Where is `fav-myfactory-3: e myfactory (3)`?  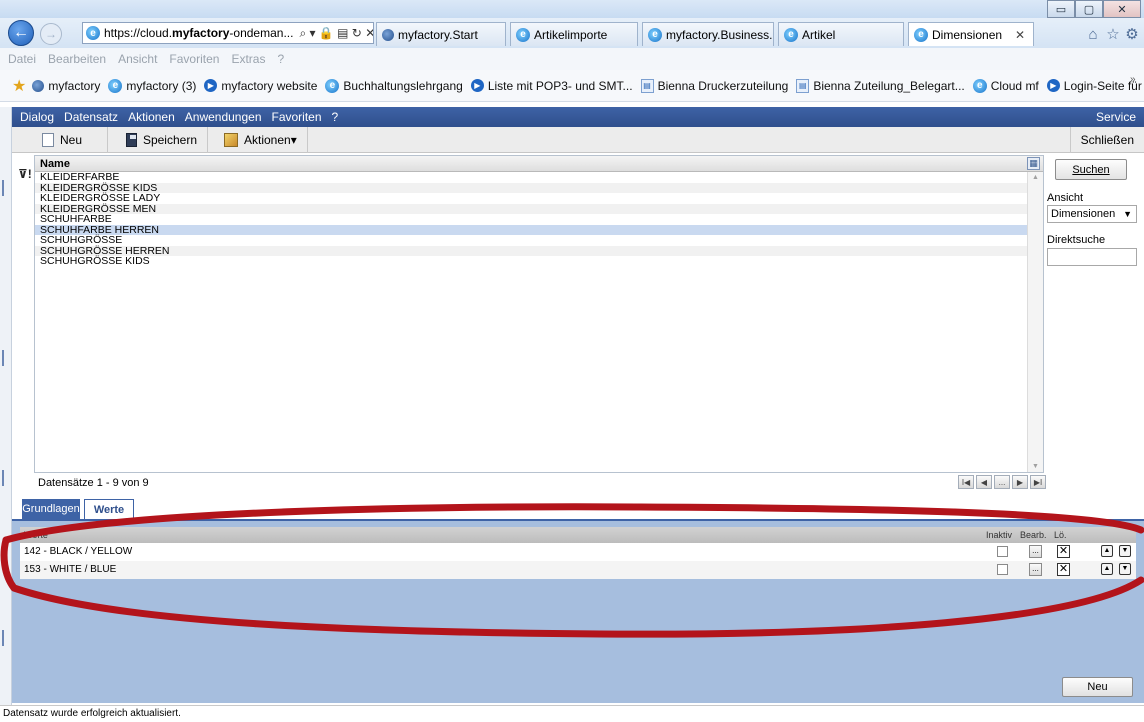 fav-myfactory-3: e myfactory (3) is located at coordinates (152, 85).